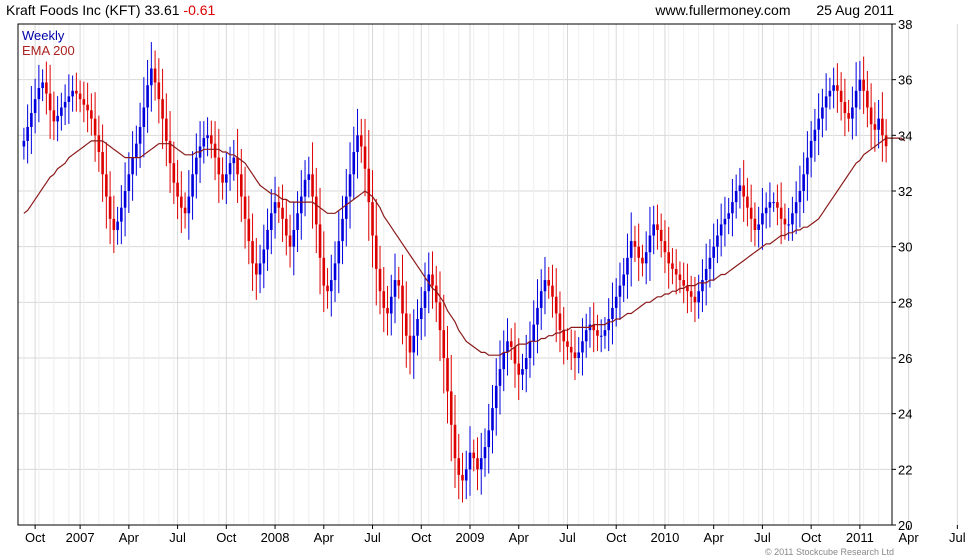 The height and width of the screenshot is (560, 980). I want to click on y-tick-label: 32, so click(905, 191).